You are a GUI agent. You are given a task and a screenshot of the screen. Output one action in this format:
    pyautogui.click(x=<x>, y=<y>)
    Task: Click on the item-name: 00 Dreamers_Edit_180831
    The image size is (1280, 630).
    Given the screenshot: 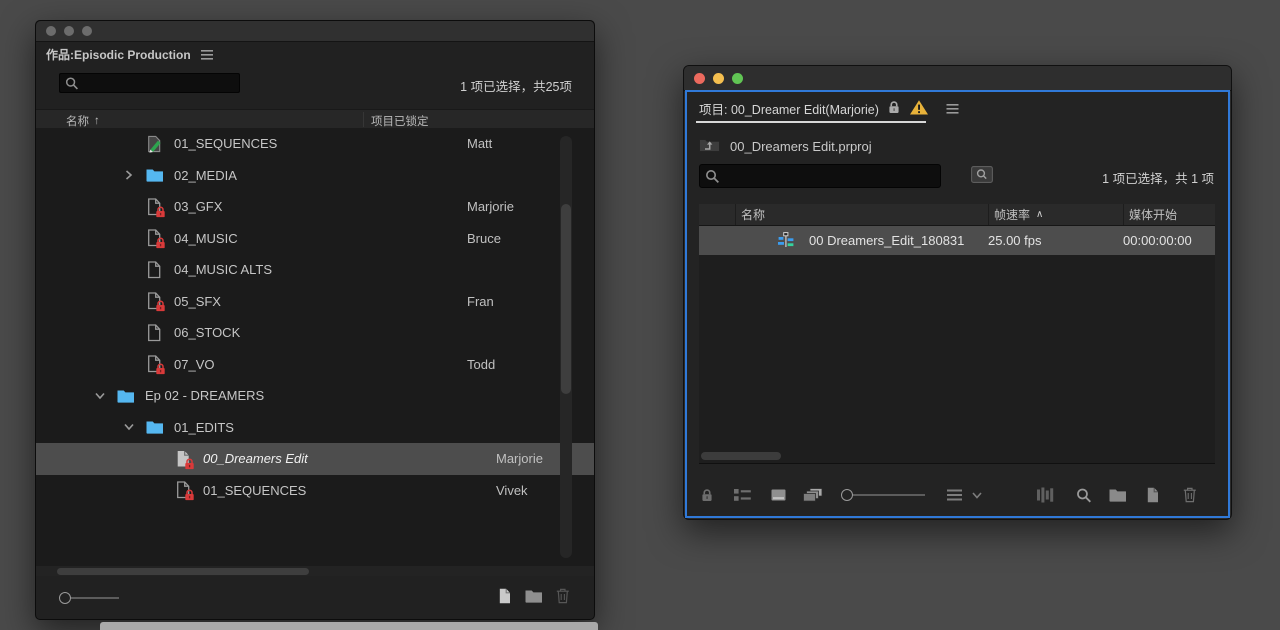 What is the action you would take?
    pyautogui.click(x=887, y=240)
    